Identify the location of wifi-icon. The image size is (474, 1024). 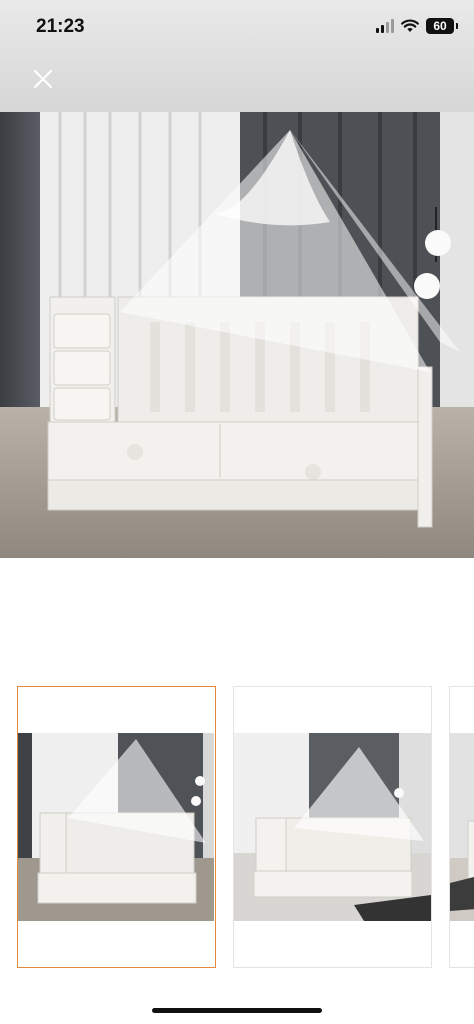
(410, 25).